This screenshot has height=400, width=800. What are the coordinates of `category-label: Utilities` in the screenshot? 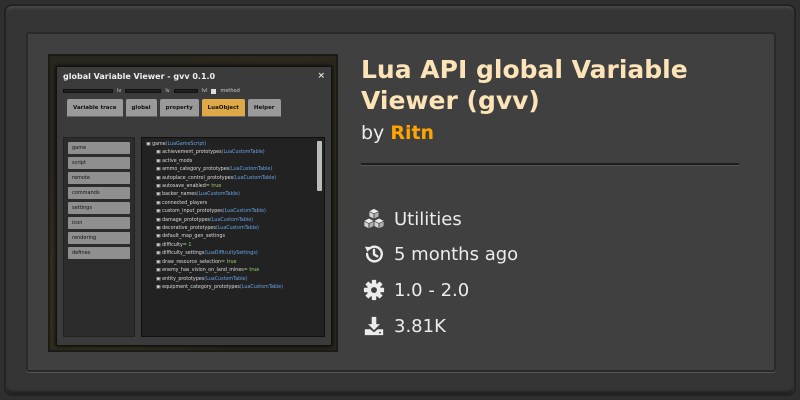 It's located at (428, 219).